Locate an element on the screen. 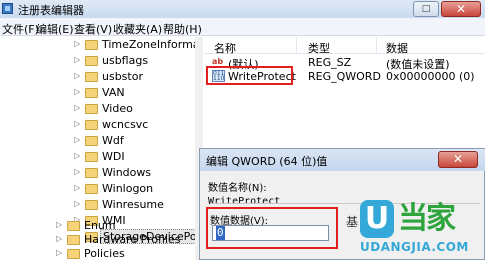  regedit-app-icon is located at coordinates (7, 8).